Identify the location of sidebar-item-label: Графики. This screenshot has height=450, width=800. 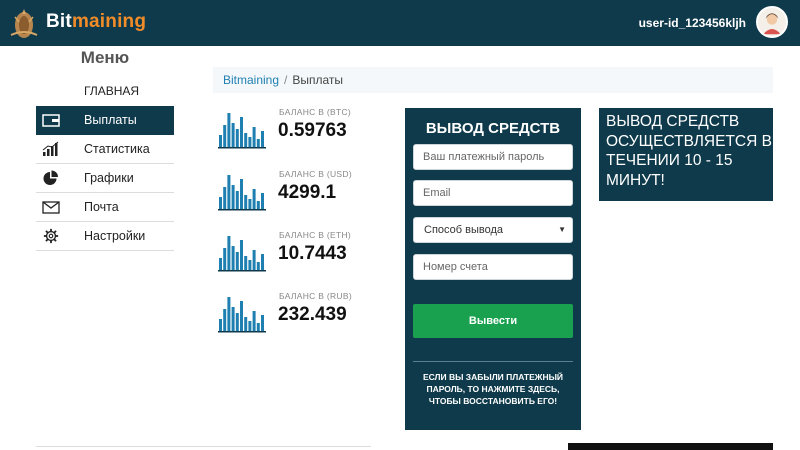
(109, 178).